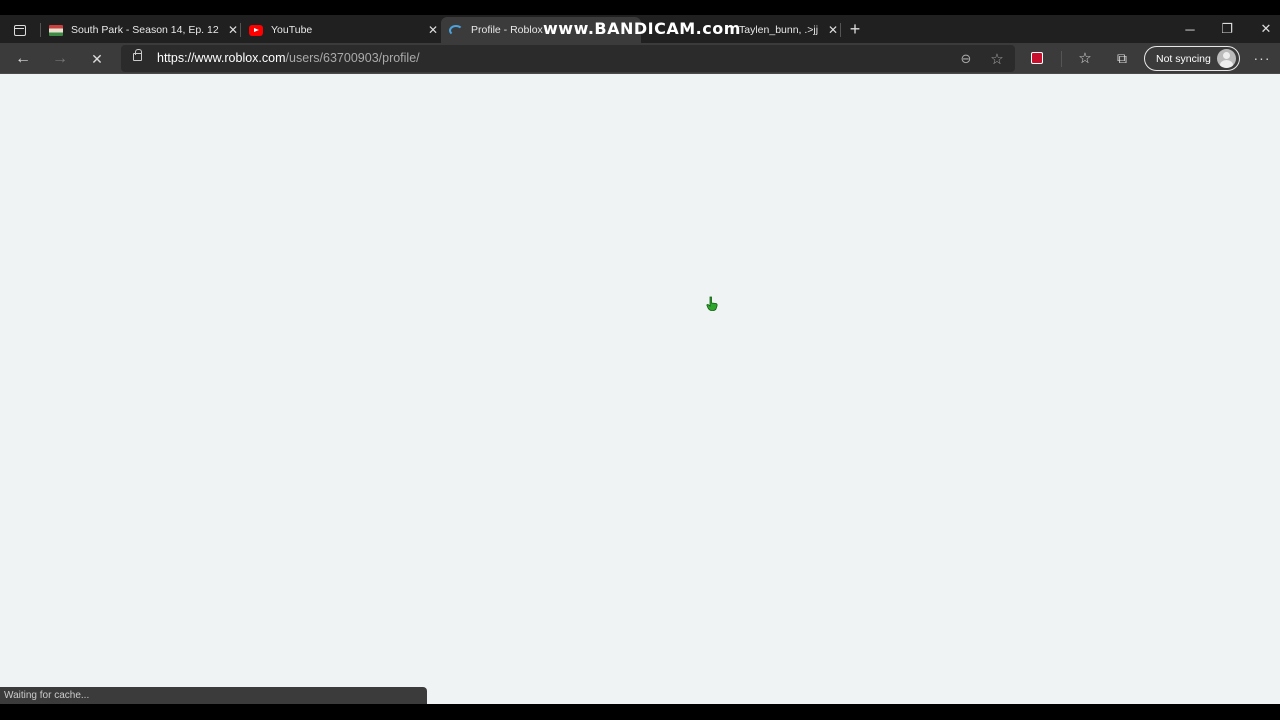 Image resolution: width=1280 pixels, height=720 pixels. Describe the element at coordinates (292, 30) in the screenshot. I see `tab-title: YouTube` at that location.